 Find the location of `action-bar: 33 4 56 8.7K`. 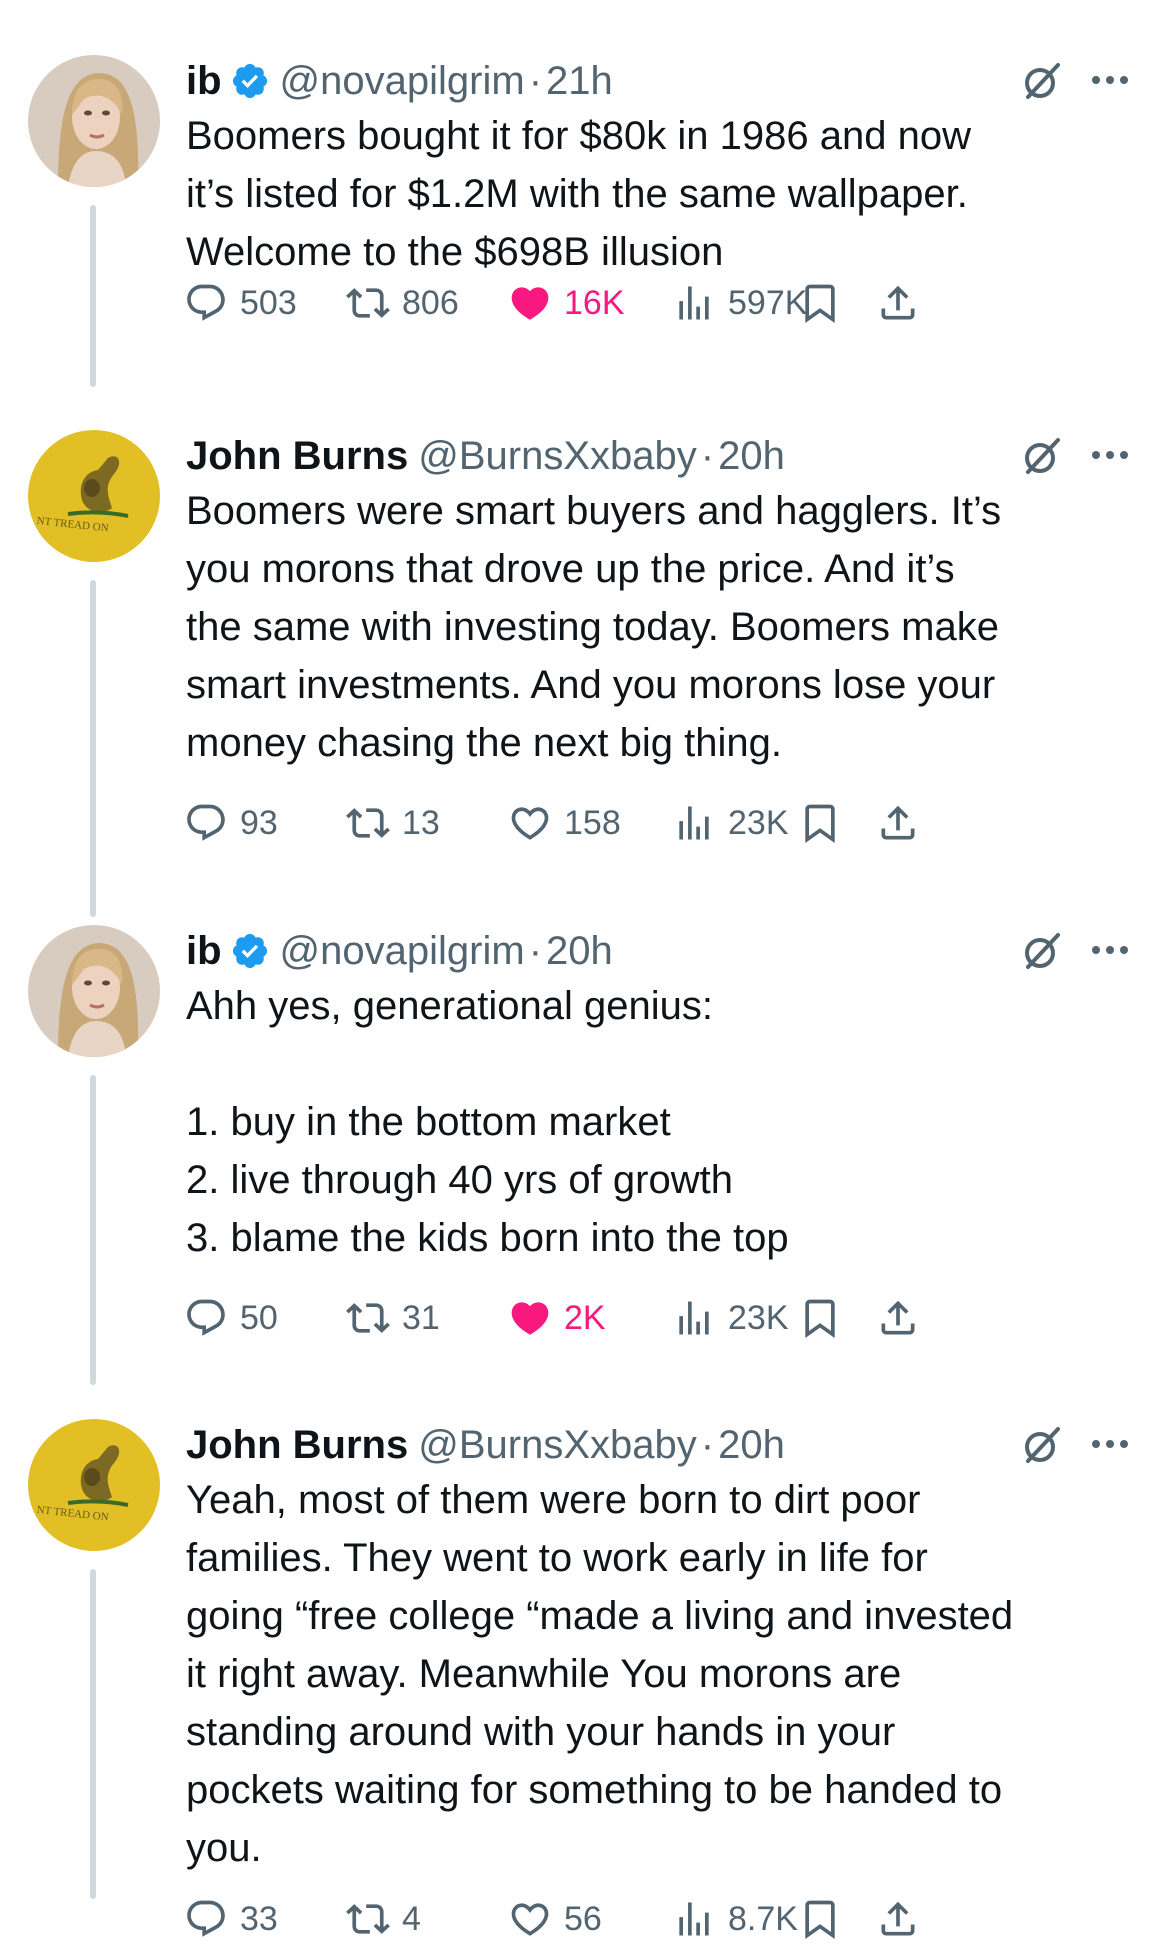

action-bar: 33 4 56 8.7K is located at coordinates (666, 1919).